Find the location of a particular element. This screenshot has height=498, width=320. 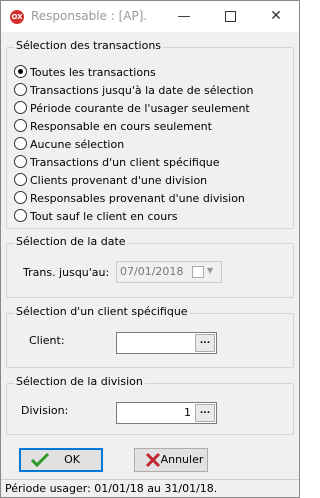

transaction-option-label: Toutes les transactions is located at coordinates (93, 72).